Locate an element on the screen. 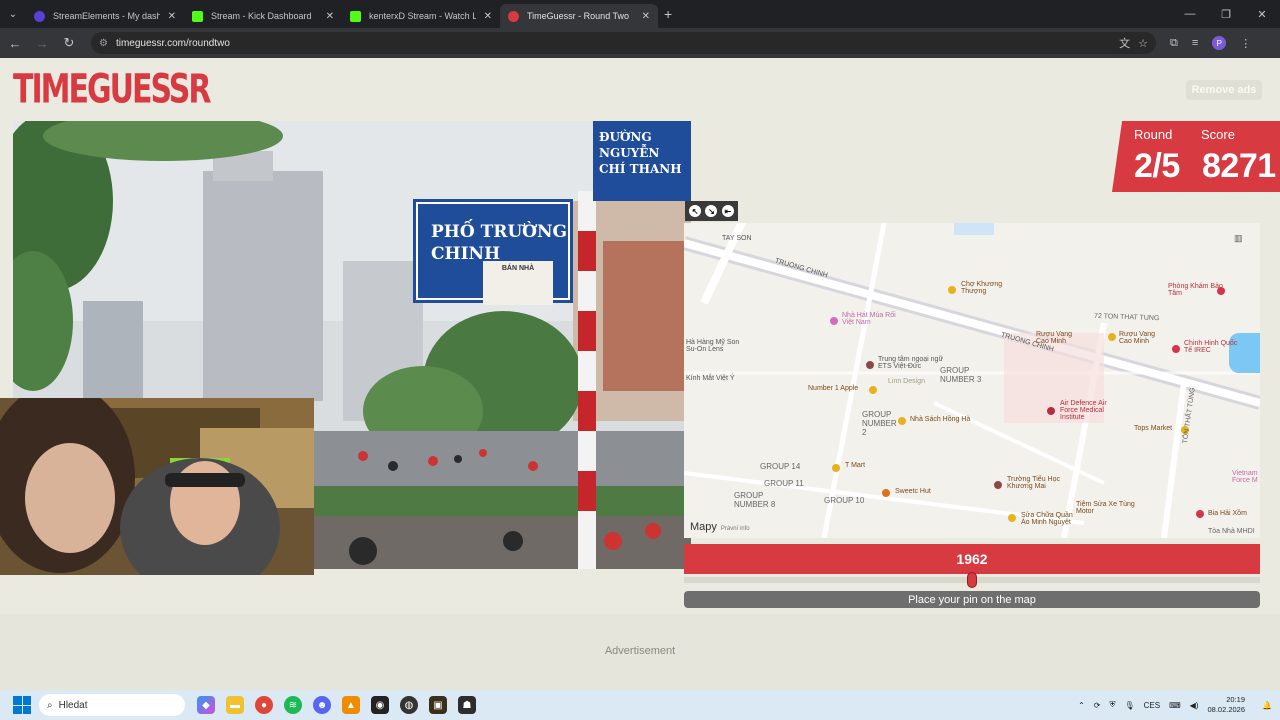 The width and height of the screenshot is (1280, 720). map-layers-icon: ▥ is located at coordinates (1240, 239).